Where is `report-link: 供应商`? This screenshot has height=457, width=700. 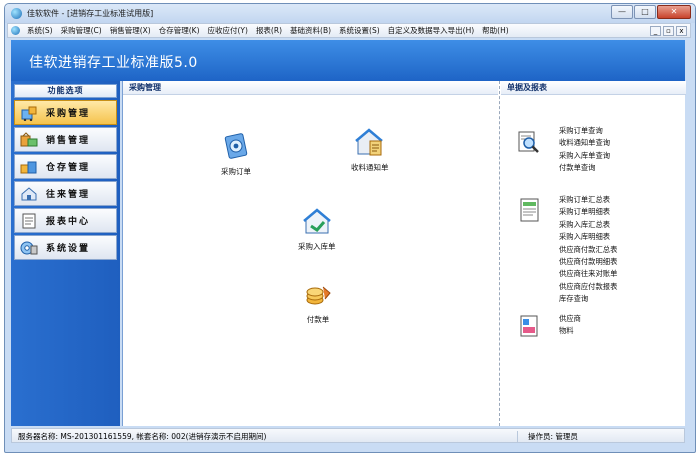
report-link: 供应商 is located at coordinates (570, 319).